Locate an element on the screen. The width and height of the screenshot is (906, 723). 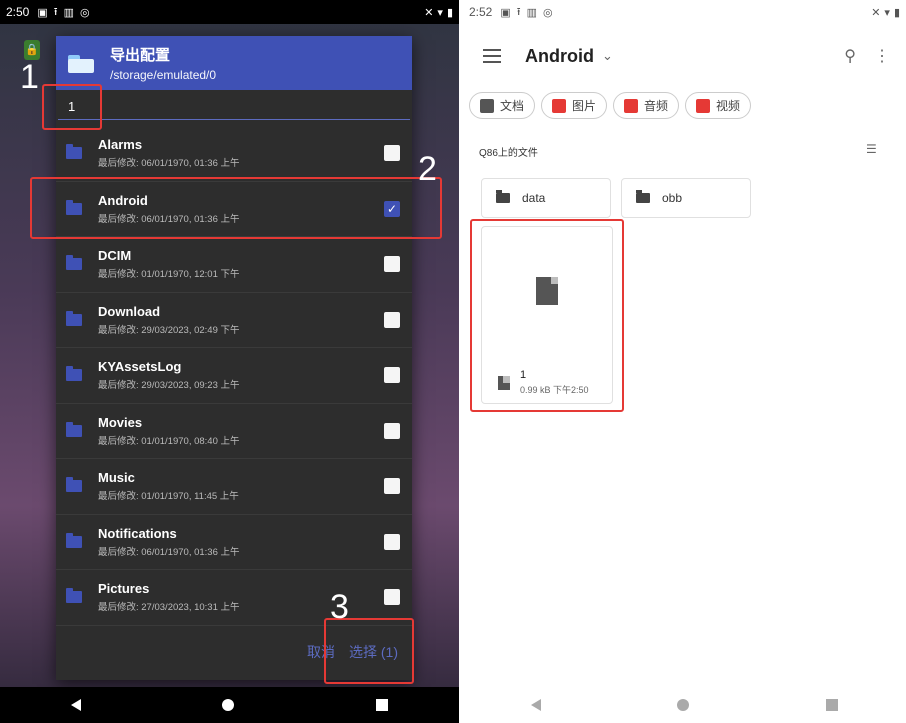
dialog-title: 导出配置 is located at coordinates (140, 55).